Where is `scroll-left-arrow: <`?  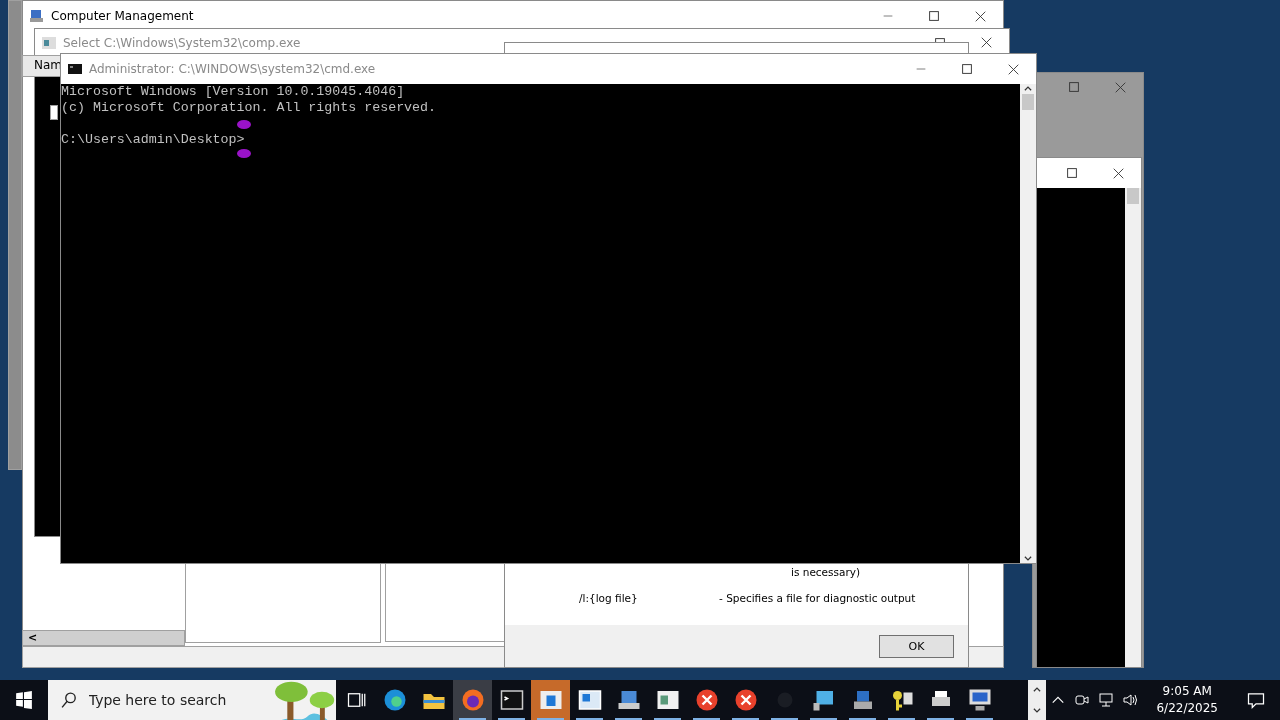
scroll-left-arrow: < is located at coordinates (33, 637).